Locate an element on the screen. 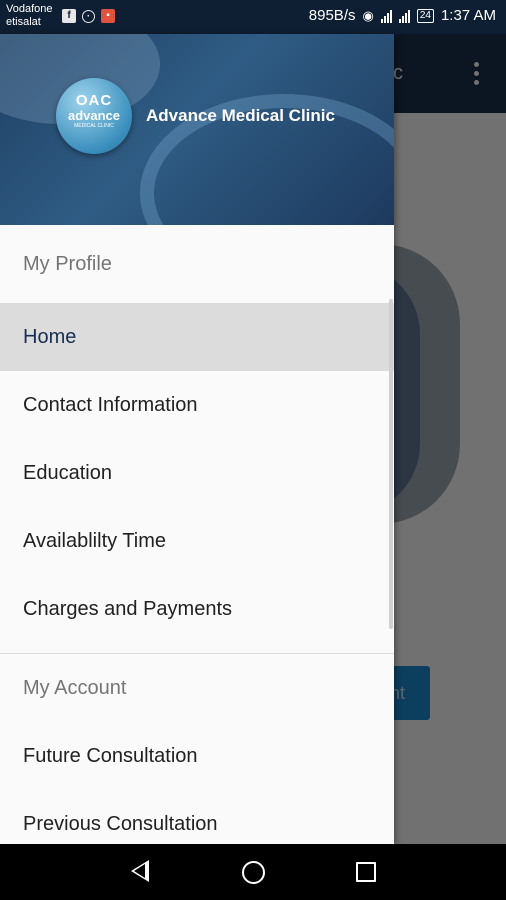 The height and width of the screenshot is (900, 506). battery-icon: 24 is located at coordinates (425, 15).